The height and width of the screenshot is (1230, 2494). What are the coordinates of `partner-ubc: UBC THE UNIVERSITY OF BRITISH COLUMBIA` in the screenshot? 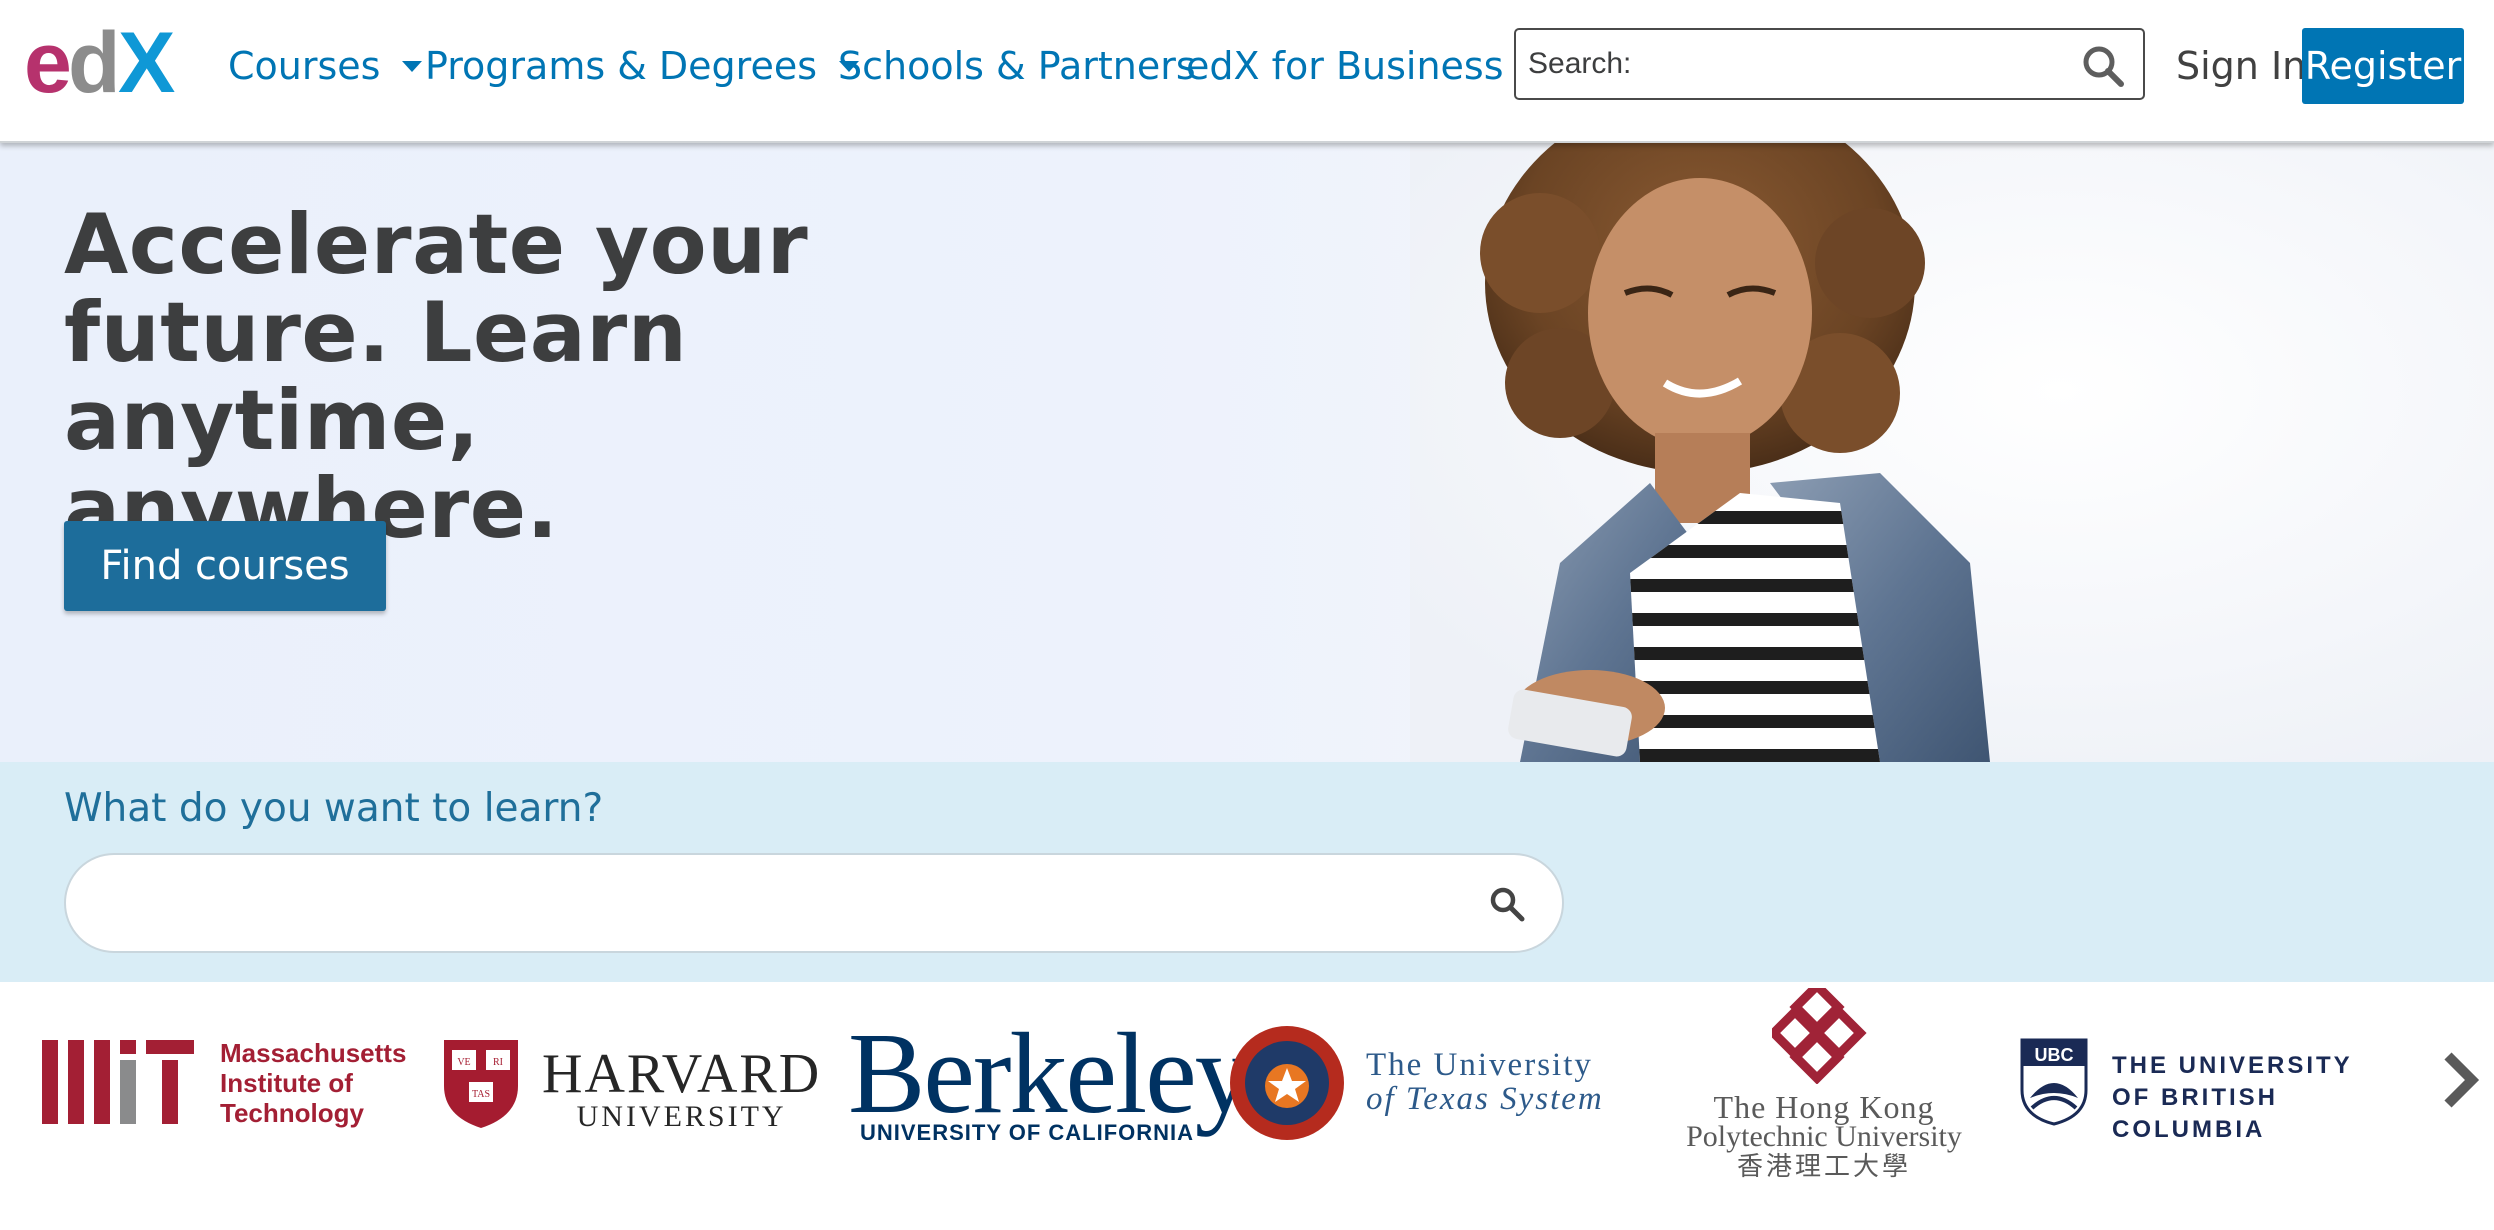 It's located at (2230, 1090).